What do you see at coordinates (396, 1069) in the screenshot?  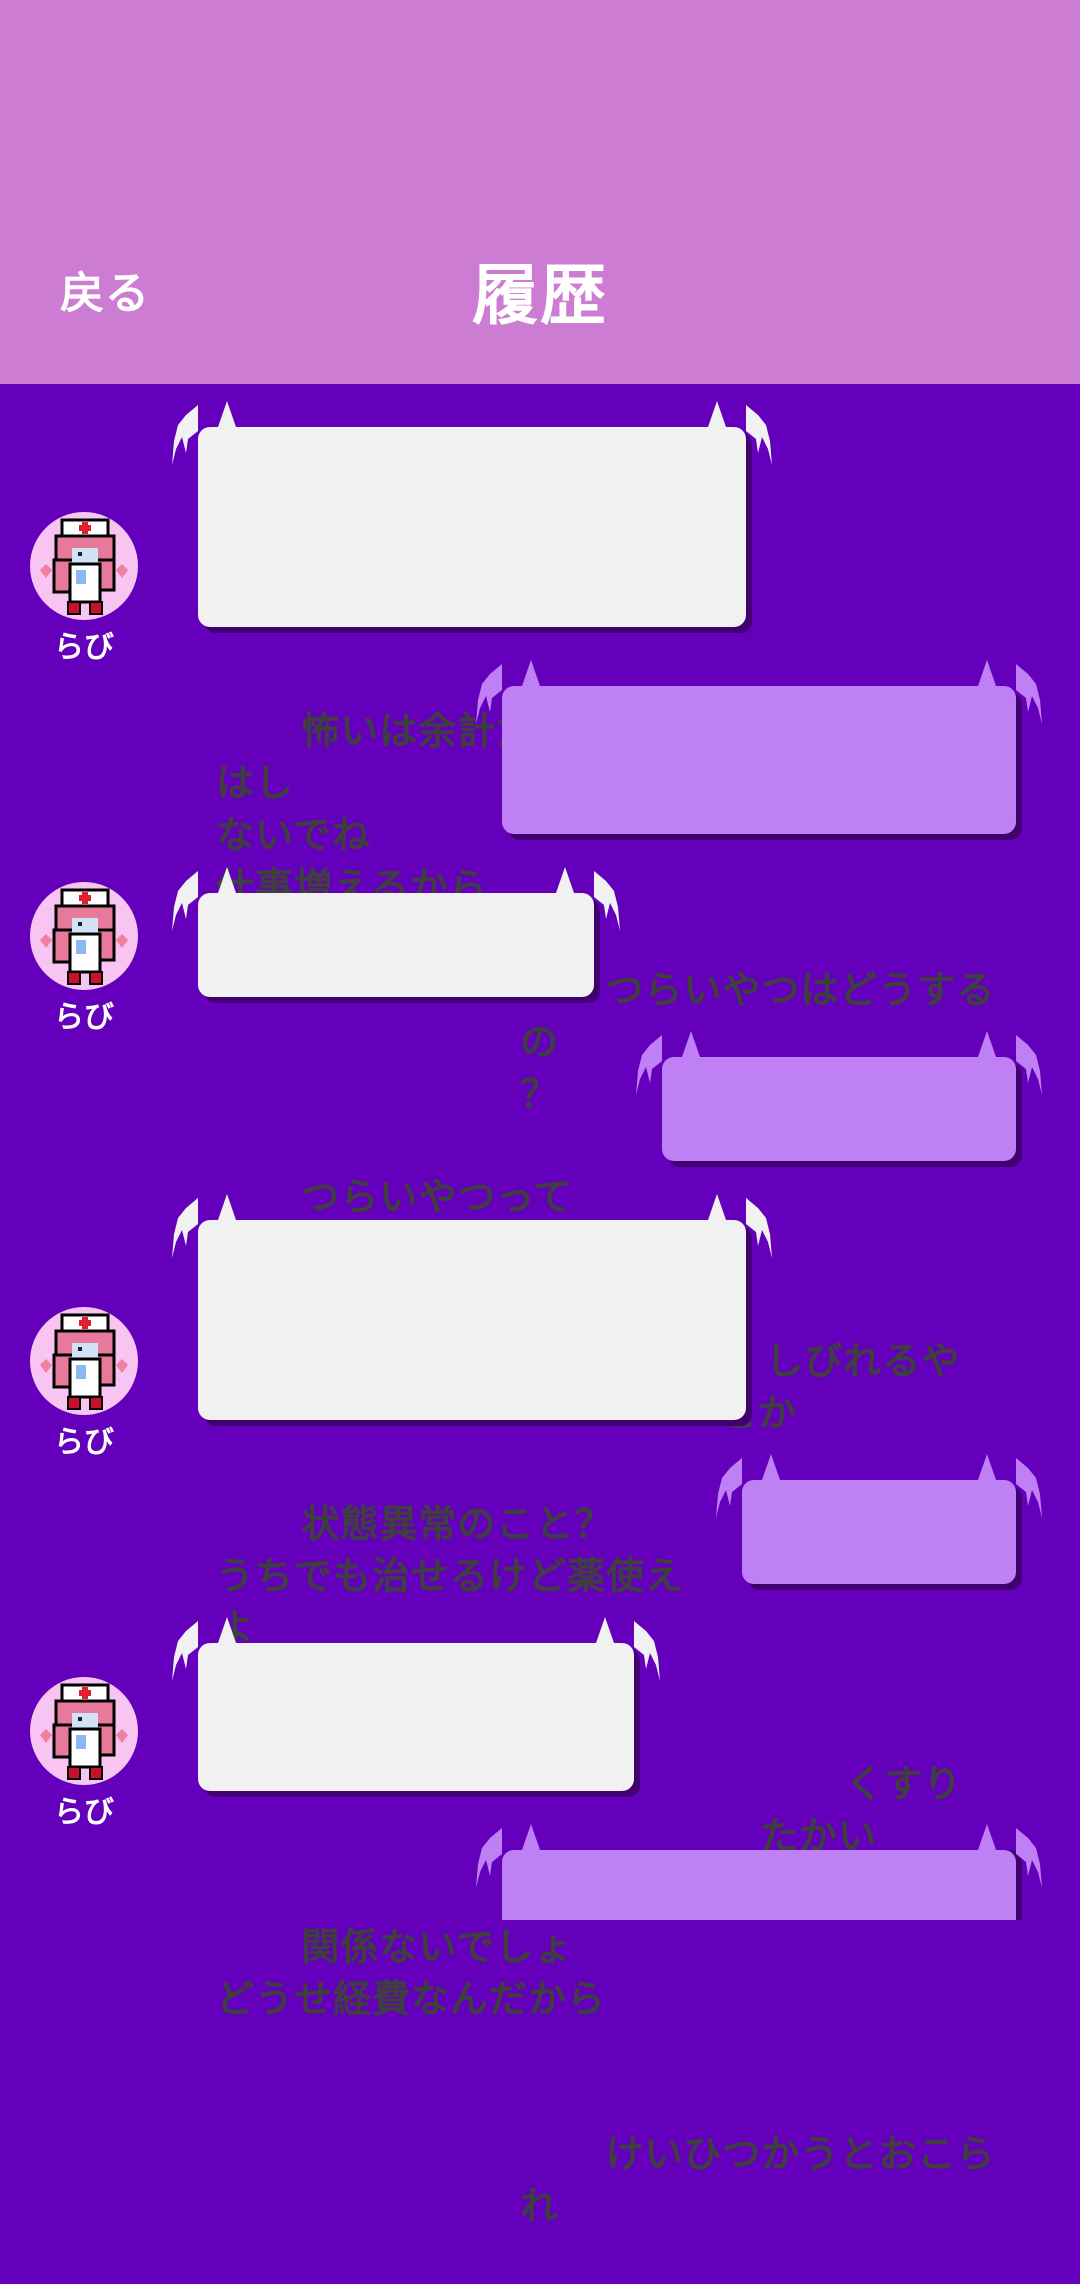 I see `npc-speech-bubble: つらいやつって何？` at bounding box center [396, 1069].